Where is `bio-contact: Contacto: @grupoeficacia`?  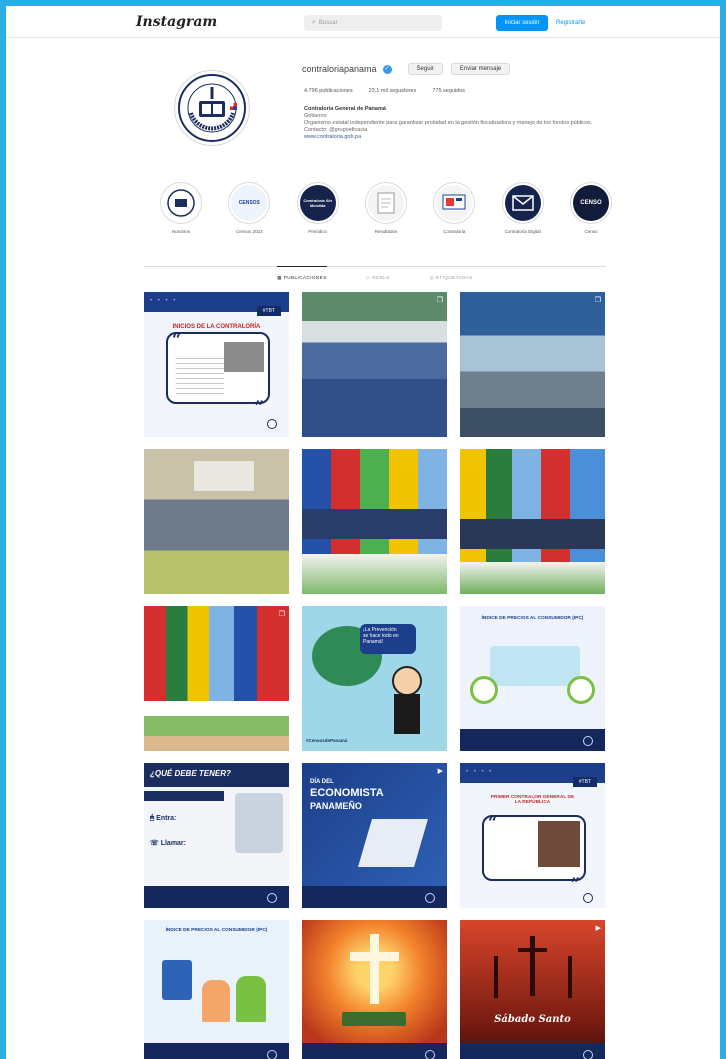
bio-contact: Contacto: @grupoeficacia is located at coordinates (458, 130).